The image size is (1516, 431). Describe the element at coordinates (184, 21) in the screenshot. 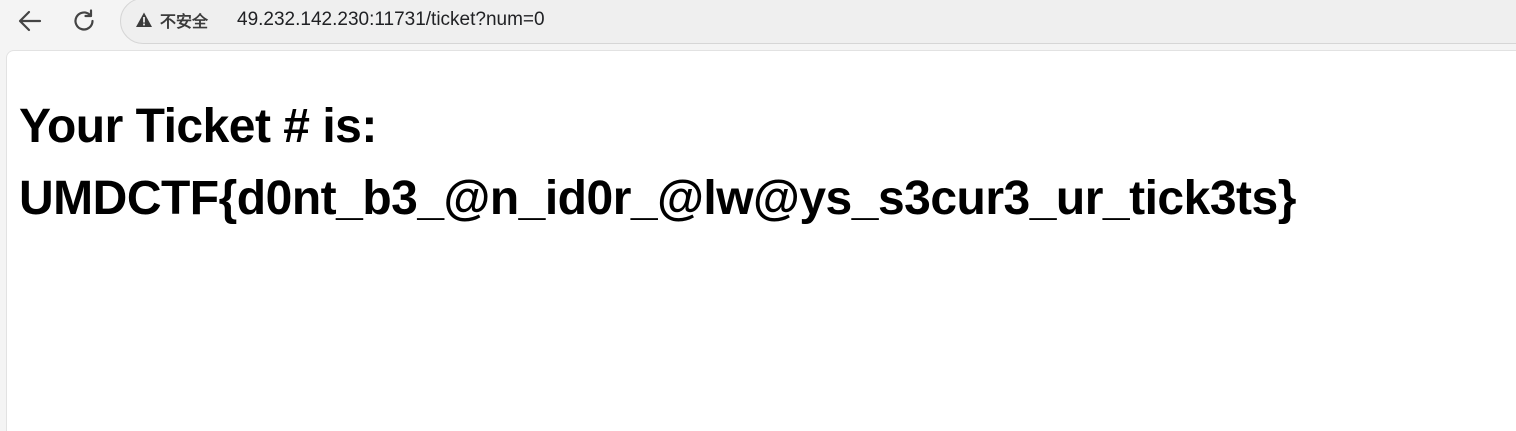

I see `security-label: 不安全` at that location.